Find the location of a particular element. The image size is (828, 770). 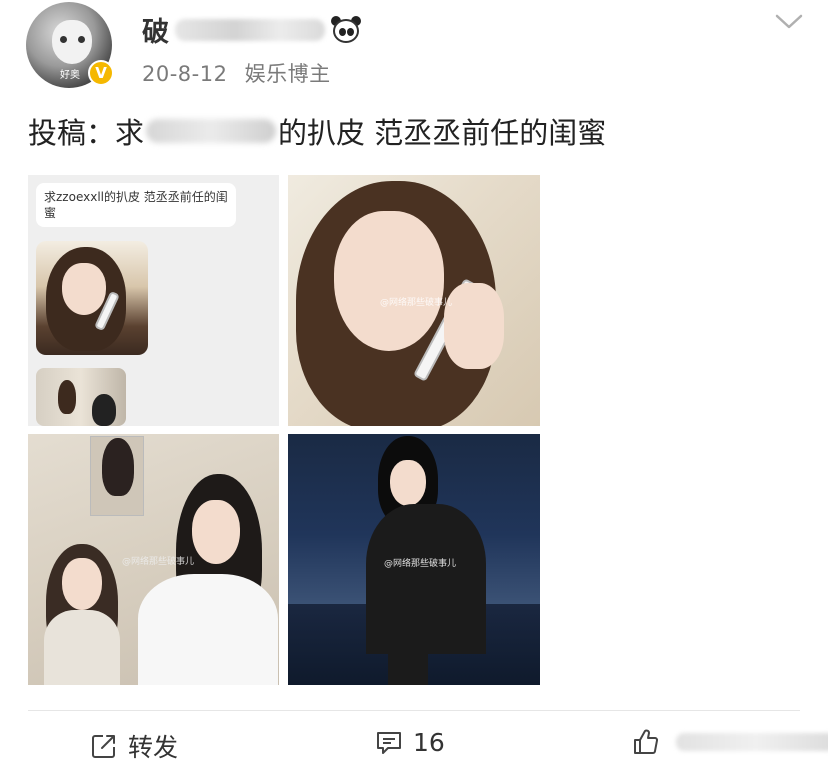

repost-button: 转发 is located at coordinates (134, 746).